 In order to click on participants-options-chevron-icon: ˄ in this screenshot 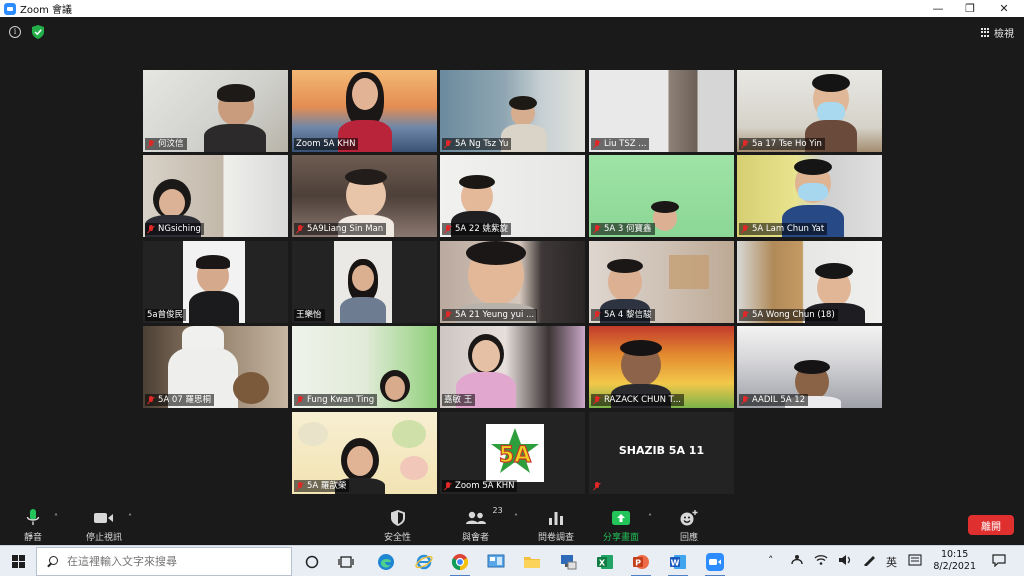, I will do `click(516, 517)`.